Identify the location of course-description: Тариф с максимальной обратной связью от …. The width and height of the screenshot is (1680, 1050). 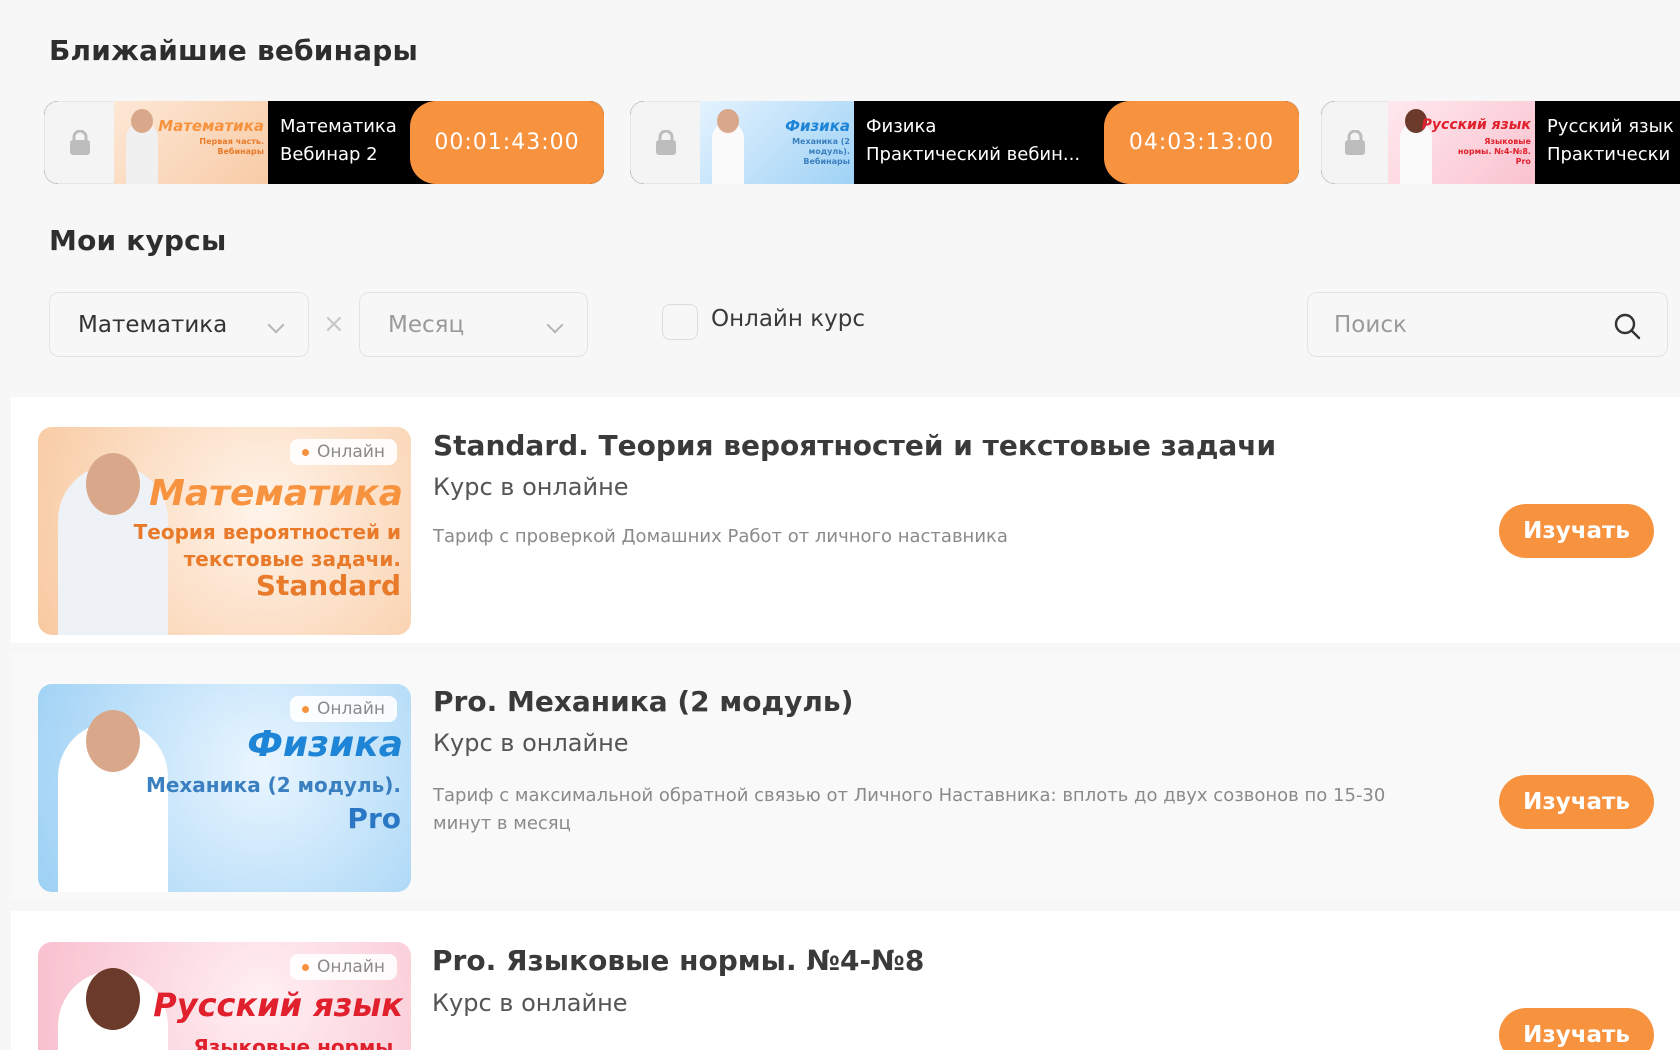
(909, 809).